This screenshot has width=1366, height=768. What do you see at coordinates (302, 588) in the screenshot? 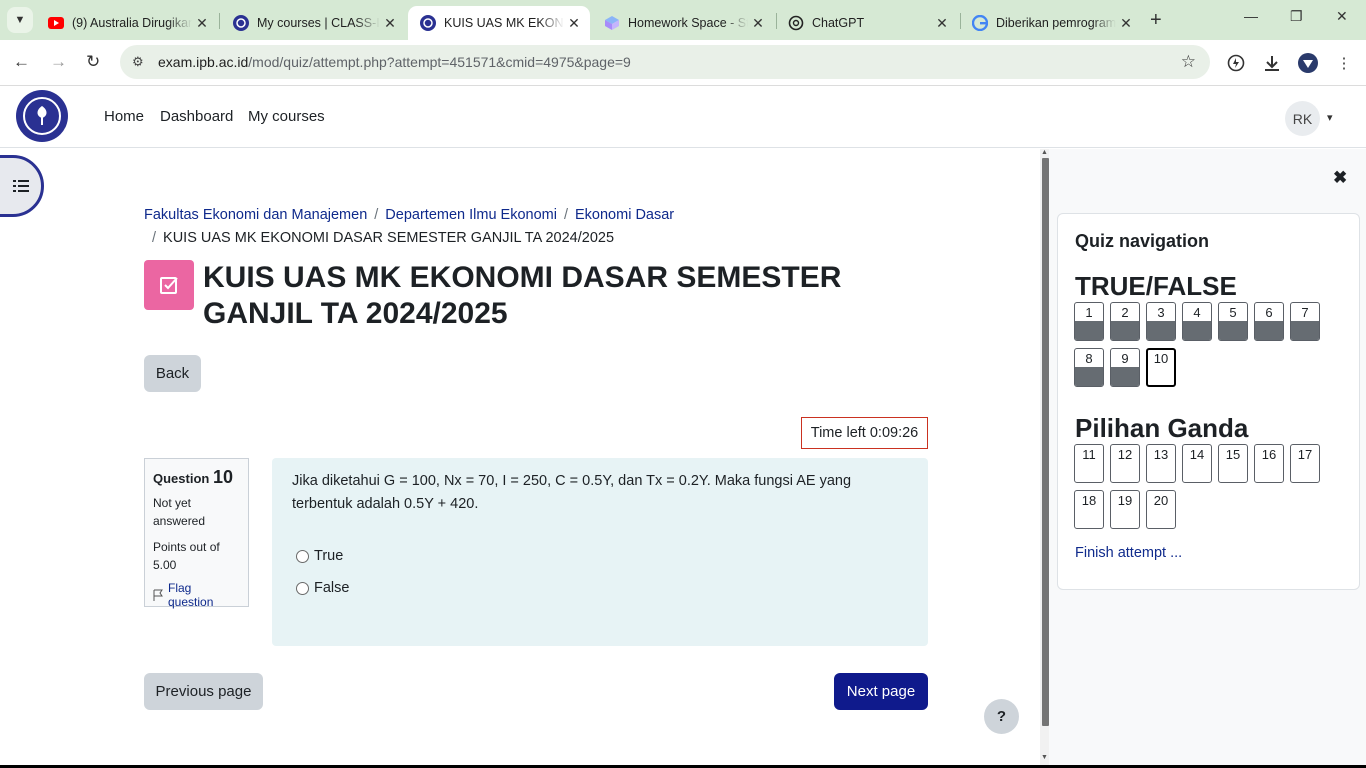
I see `radio-false` at bounding box center [302, 588].